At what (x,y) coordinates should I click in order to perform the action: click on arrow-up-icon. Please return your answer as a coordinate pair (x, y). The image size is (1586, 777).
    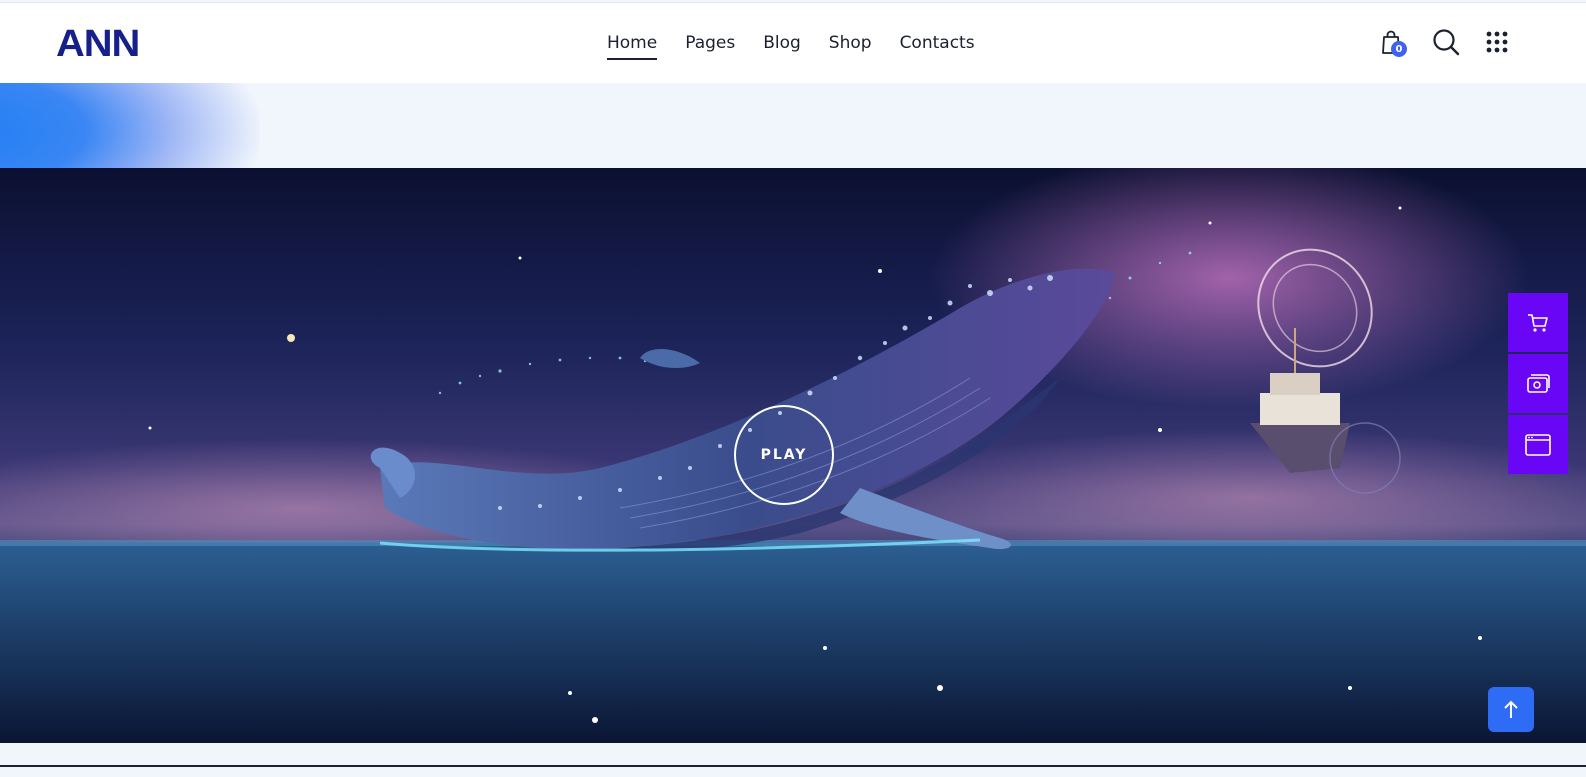
    Looking at the image, I should click on (1511, 709).